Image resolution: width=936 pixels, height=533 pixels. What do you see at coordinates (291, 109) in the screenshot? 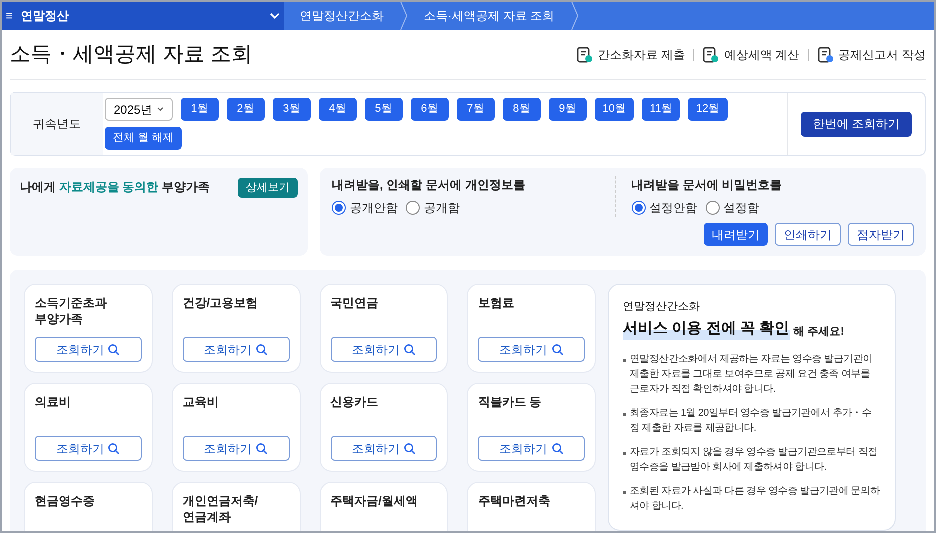
I see `month-button: 3월` at bounding box center [291, 109].